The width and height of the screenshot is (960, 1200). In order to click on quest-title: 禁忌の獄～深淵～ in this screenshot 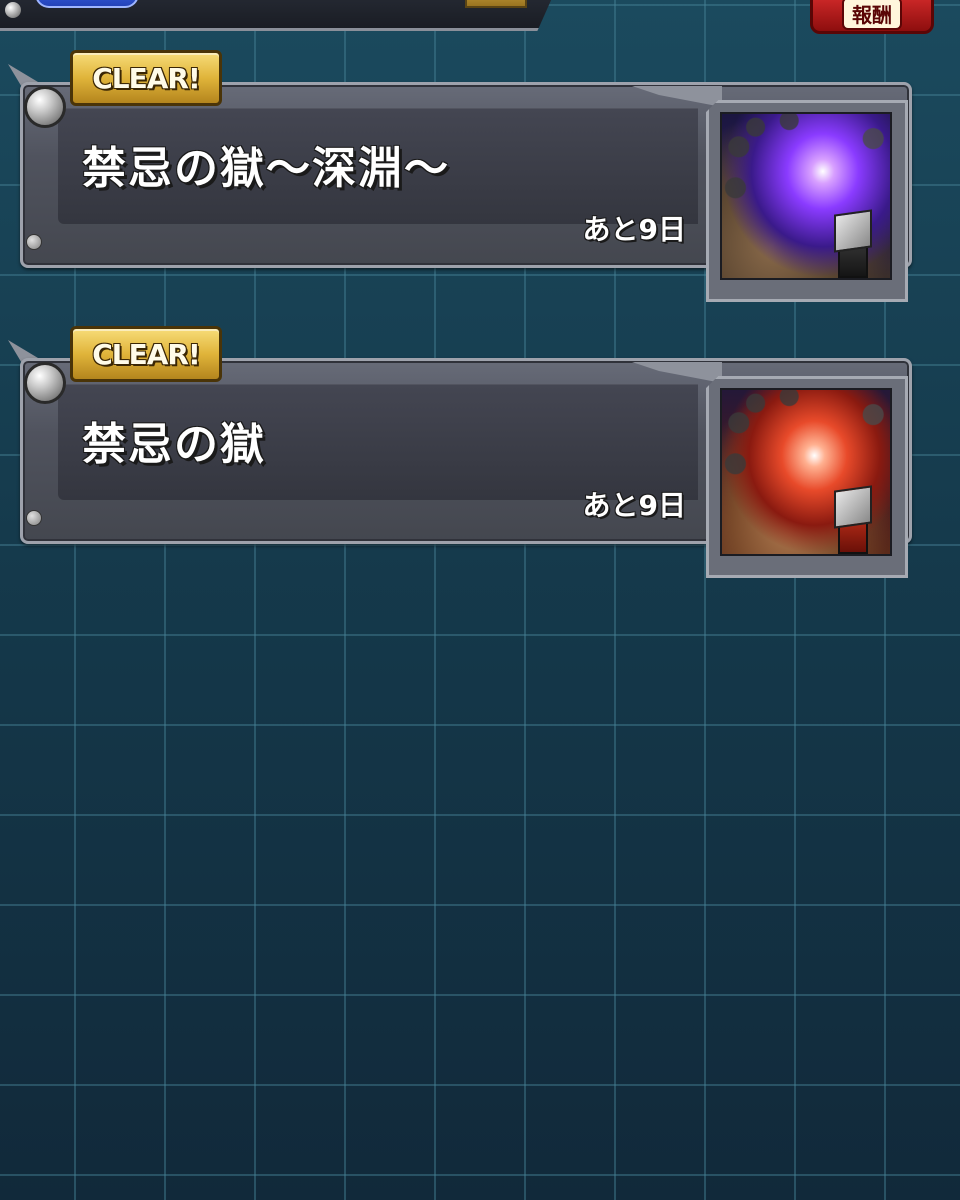, I will do `click(266, 168)`.